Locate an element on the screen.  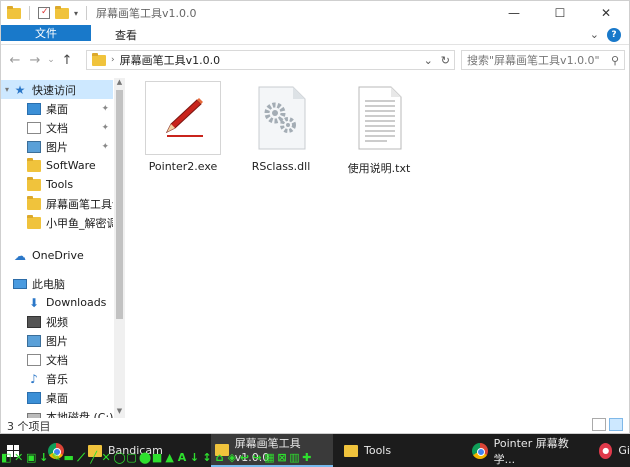
pointer-tool-8-icon: ╱ is located at coordinates (93, 458).